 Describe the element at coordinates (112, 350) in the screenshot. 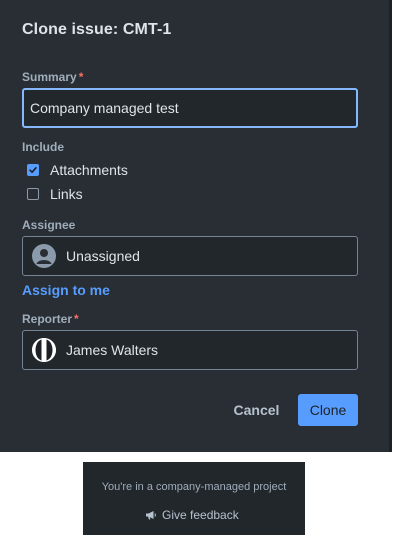

I see `reporter-value: James Walters` at that location.